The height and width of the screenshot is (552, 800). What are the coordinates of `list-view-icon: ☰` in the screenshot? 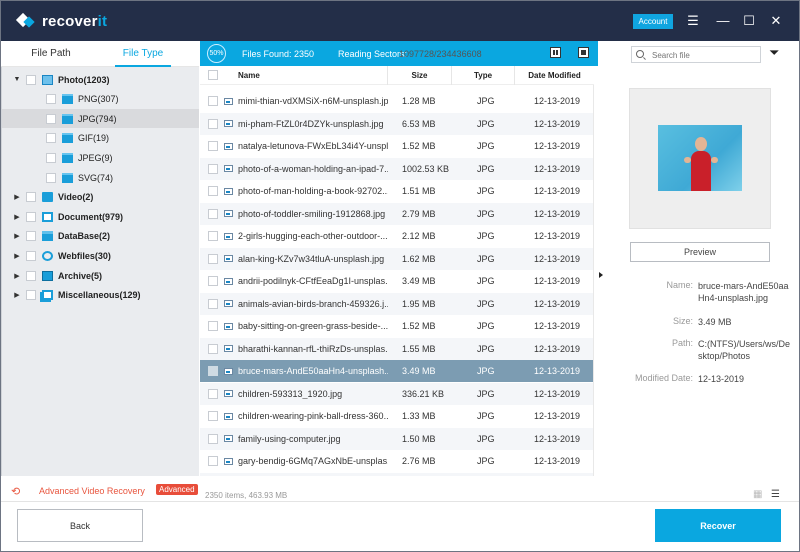 It's located at (775, 494).